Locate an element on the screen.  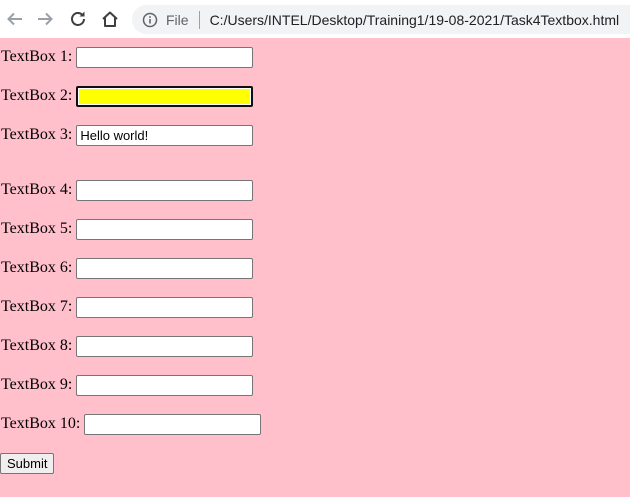
textbox-label: TextBox 5: is located at coordinates (37, 228).